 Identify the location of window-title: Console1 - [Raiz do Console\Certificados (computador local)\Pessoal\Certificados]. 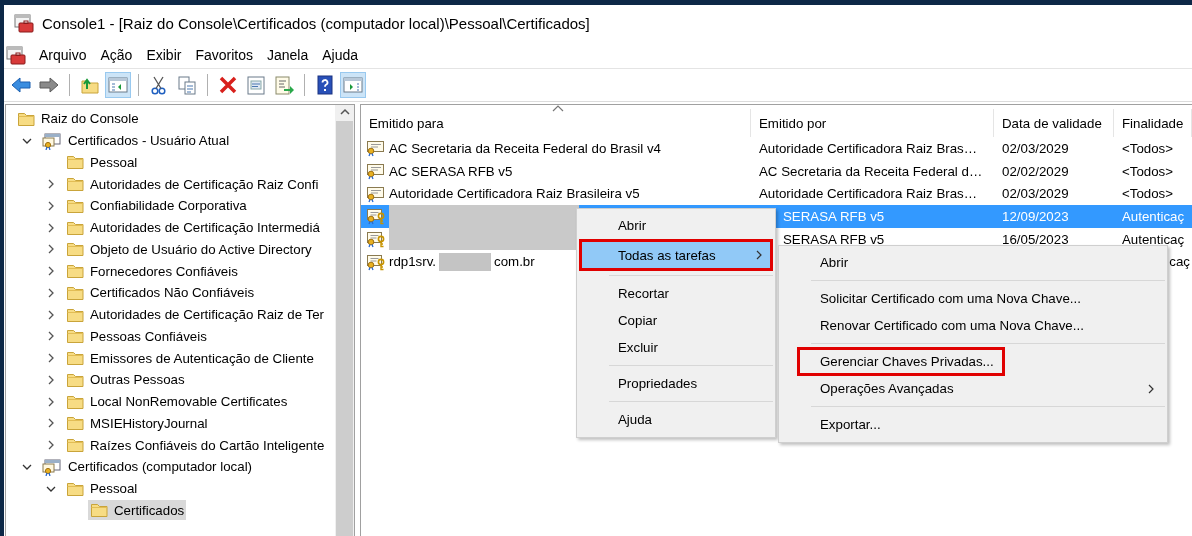
(316, 23).